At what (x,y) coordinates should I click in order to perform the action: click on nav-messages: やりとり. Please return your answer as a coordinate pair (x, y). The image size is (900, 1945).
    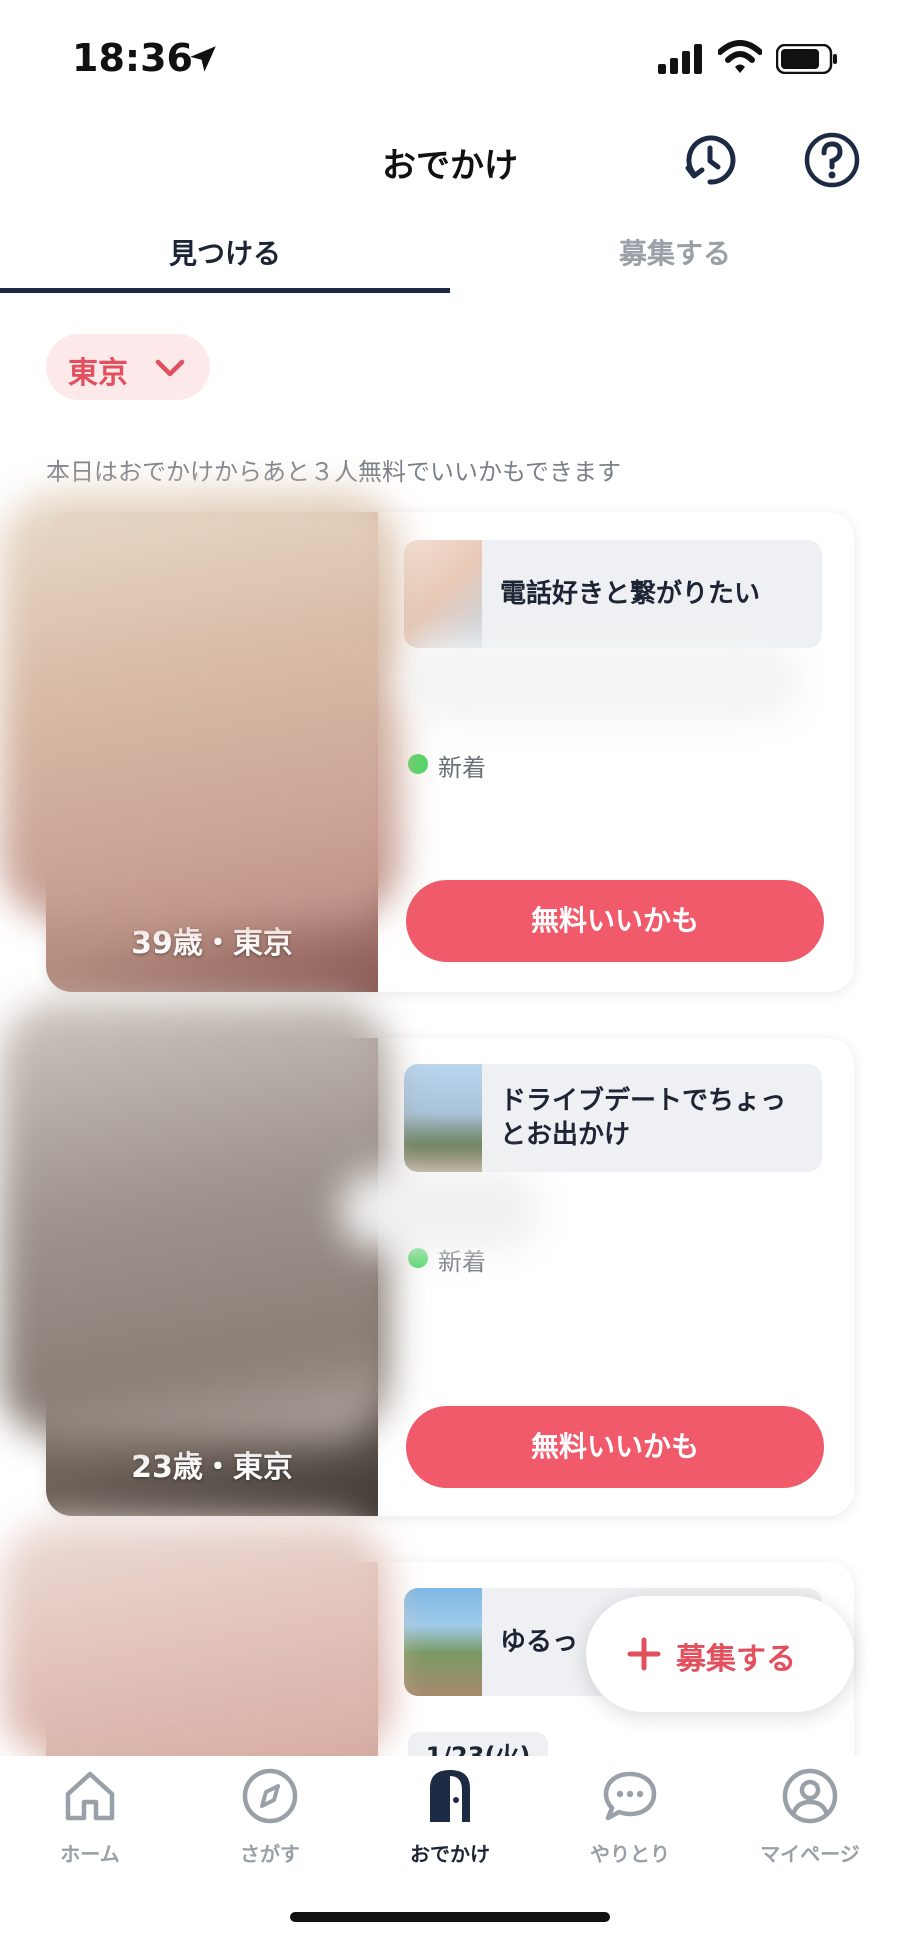
    Looking at the image, I should click on (630, 1816).